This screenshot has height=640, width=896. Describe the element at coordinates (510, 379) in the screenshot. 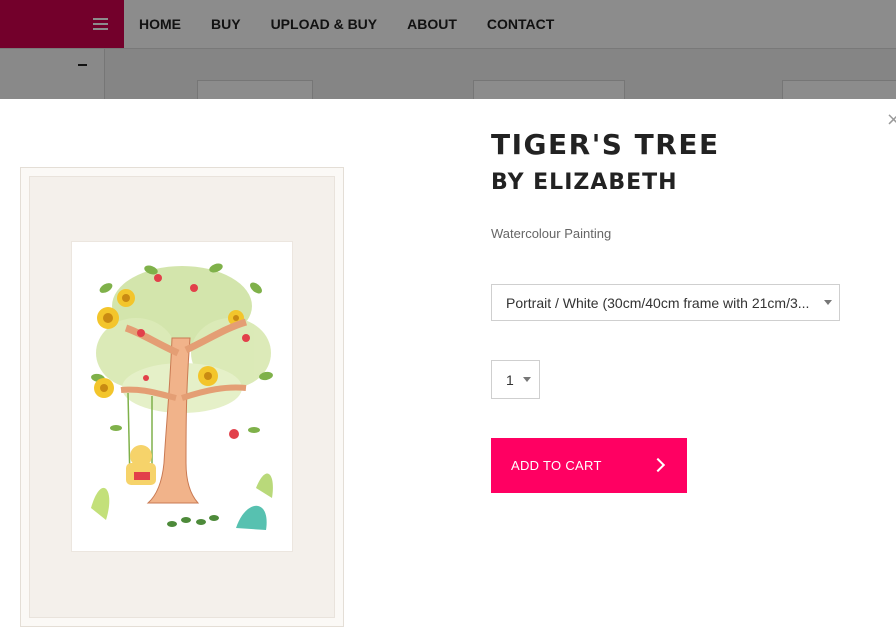

I see `quantity-value: 1` at that location.